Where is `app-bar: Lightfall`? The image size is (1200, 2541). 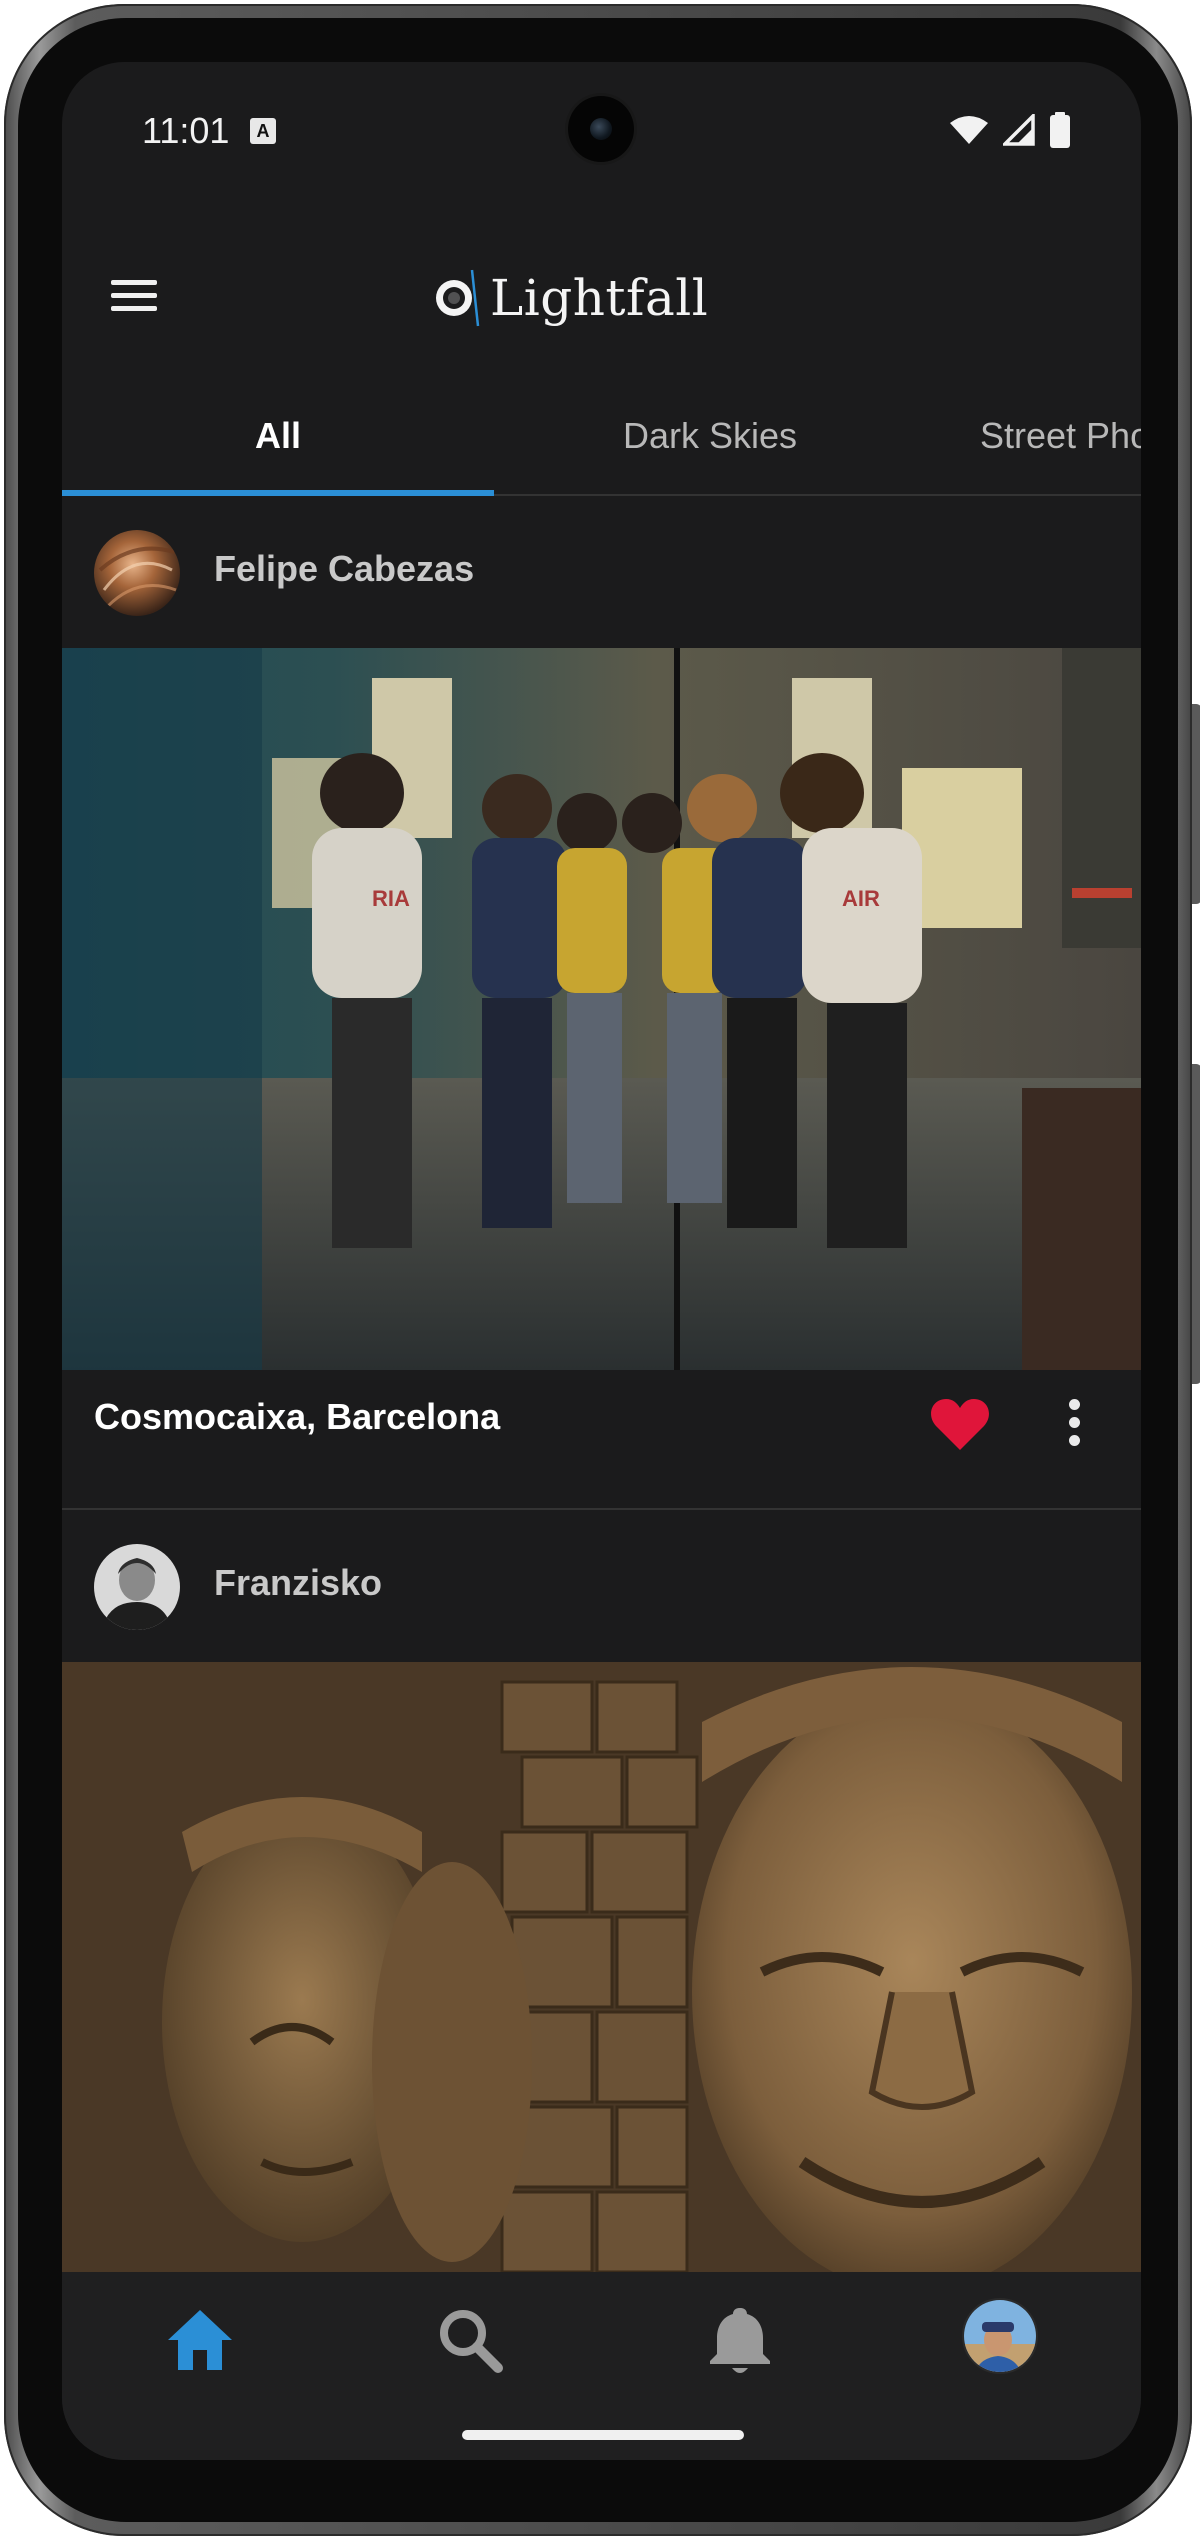
app-bar: Lightfall is located at coordinates (601, 292).